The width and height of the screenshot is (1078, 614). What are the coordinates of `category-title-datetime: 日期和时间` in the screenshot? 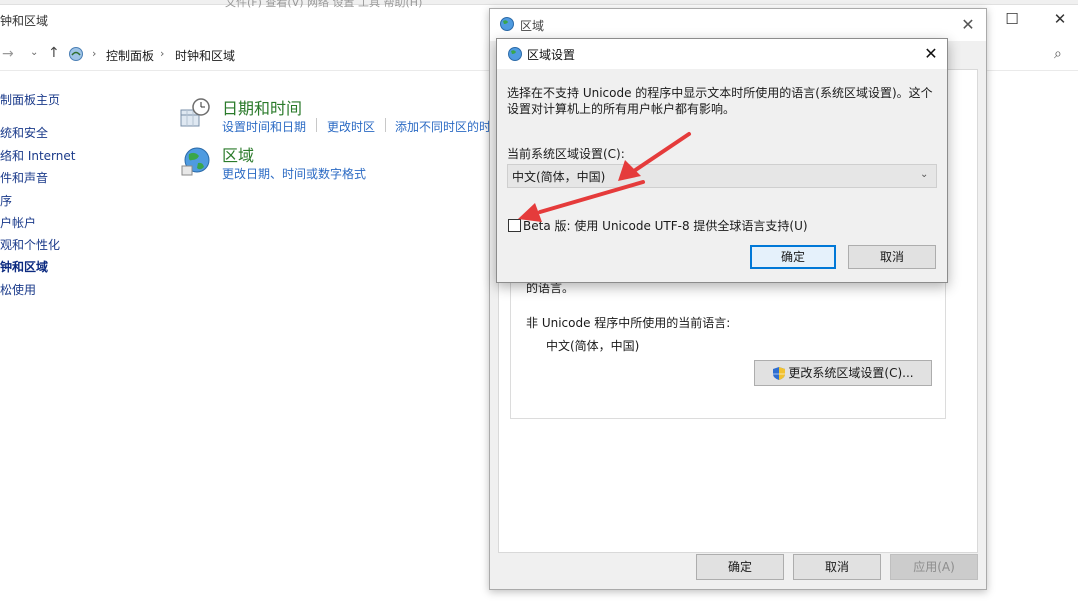 It's located at (262, 107).